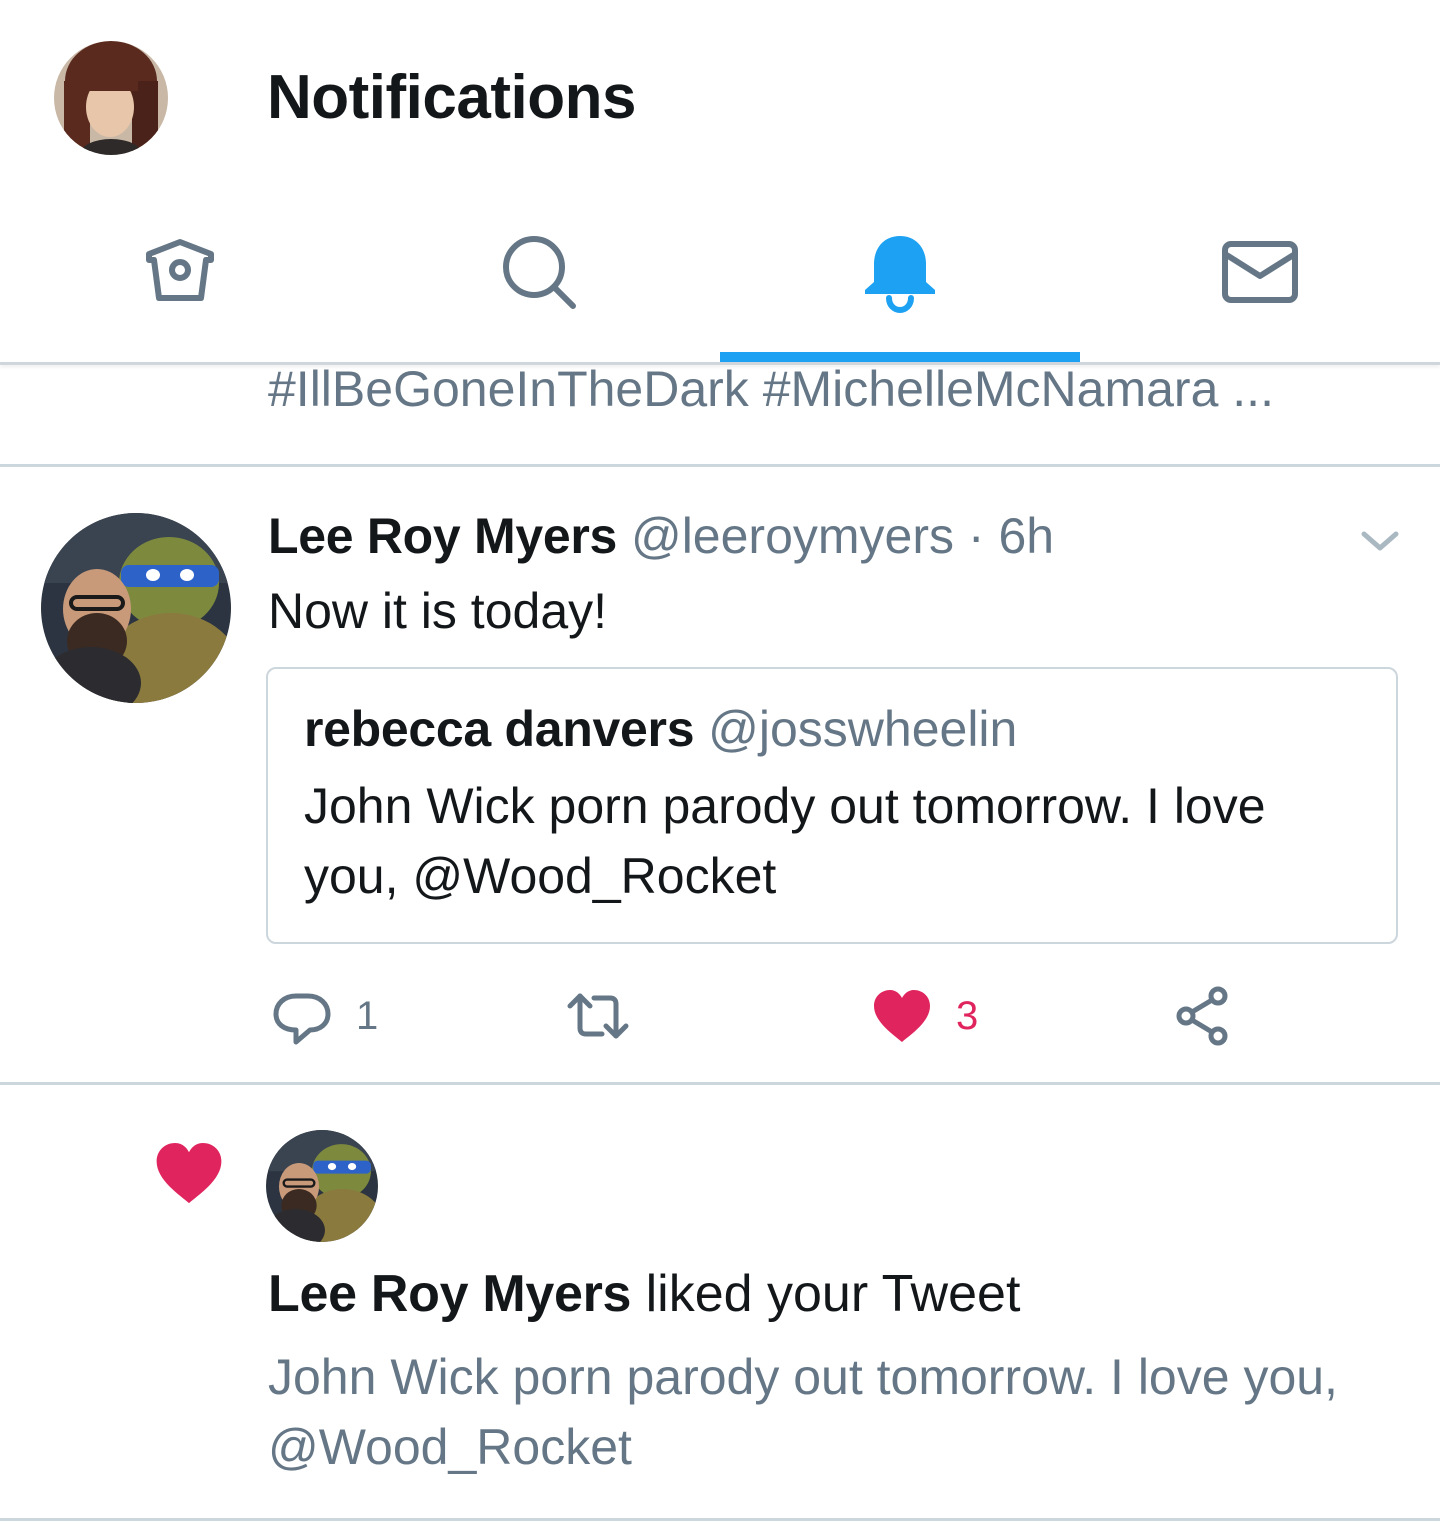 Image resolution: width=1440 pixels, height=1532 pixels. I want to click on tweet-author-handle: @leeroymyers, so click(792, 536).